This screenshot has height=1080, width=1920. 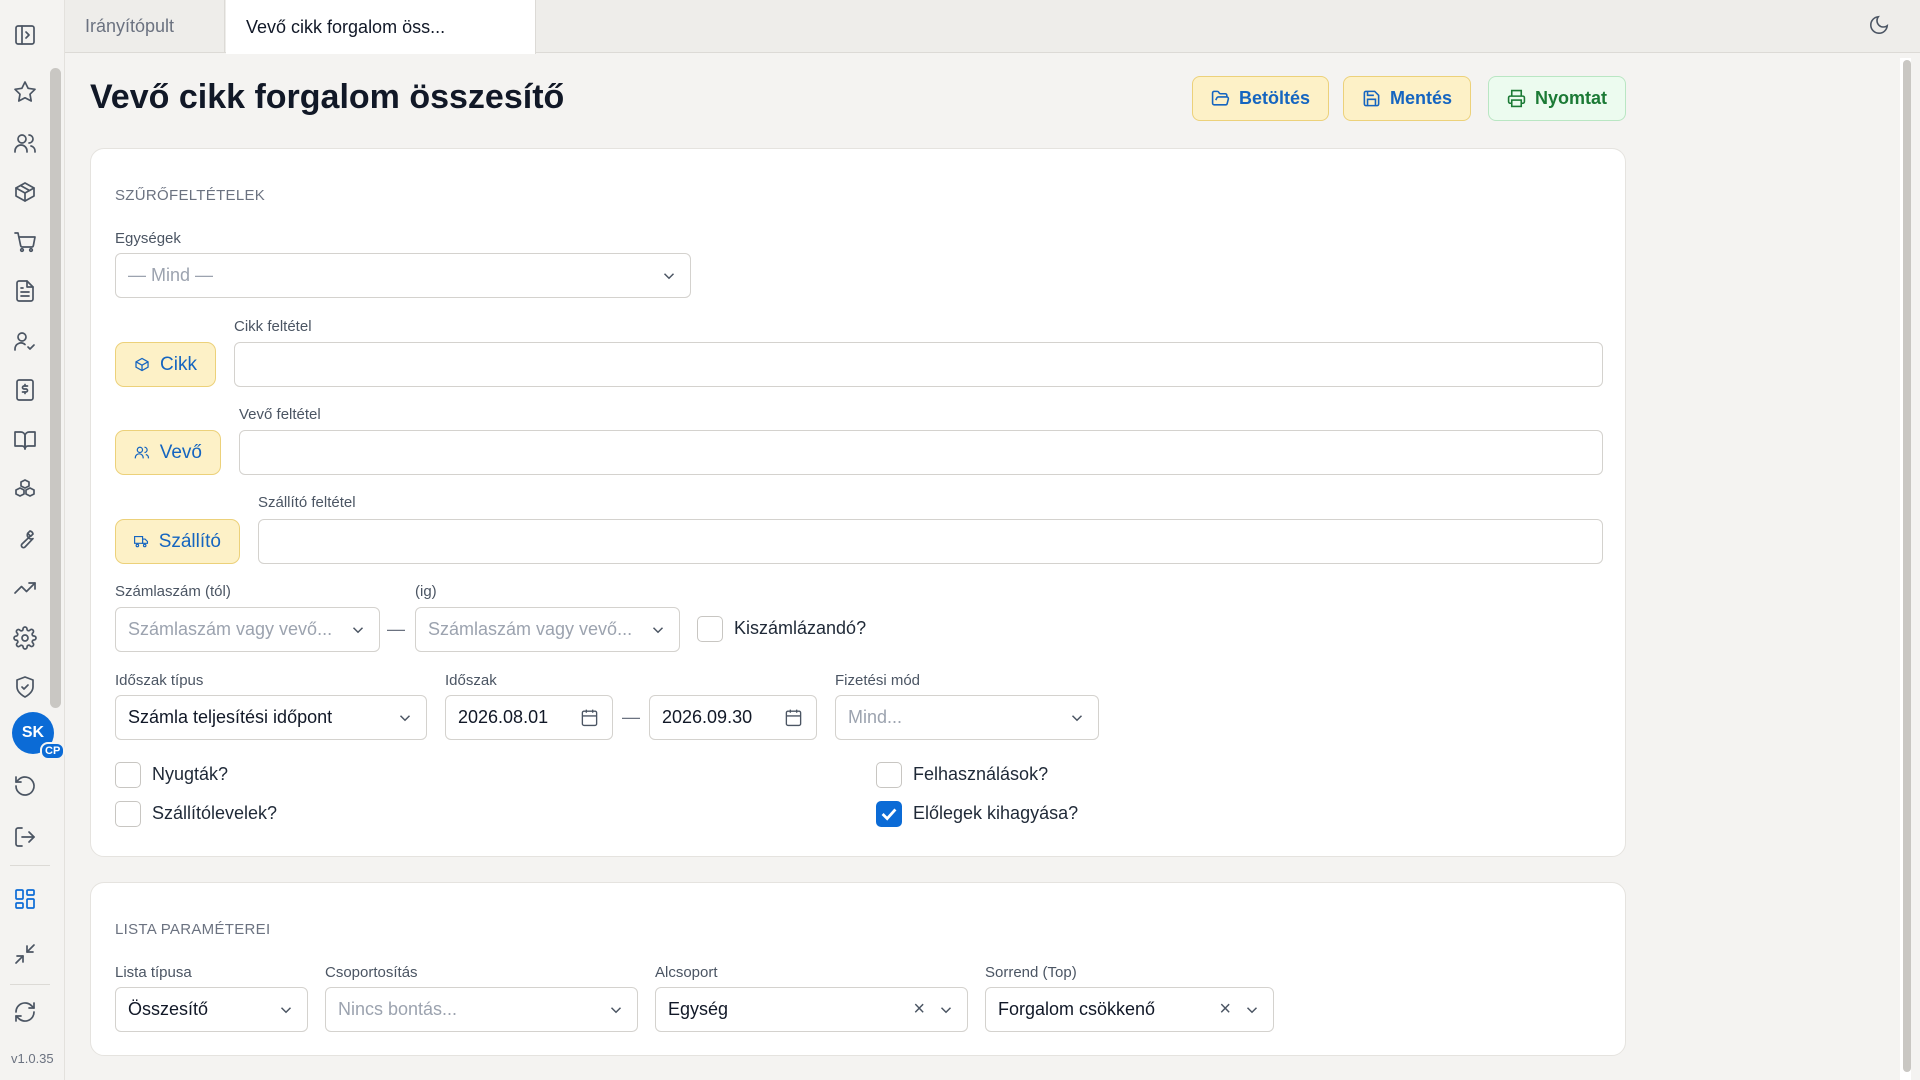 I want to click on period-label: Időszak, so click(x=471, y=680).